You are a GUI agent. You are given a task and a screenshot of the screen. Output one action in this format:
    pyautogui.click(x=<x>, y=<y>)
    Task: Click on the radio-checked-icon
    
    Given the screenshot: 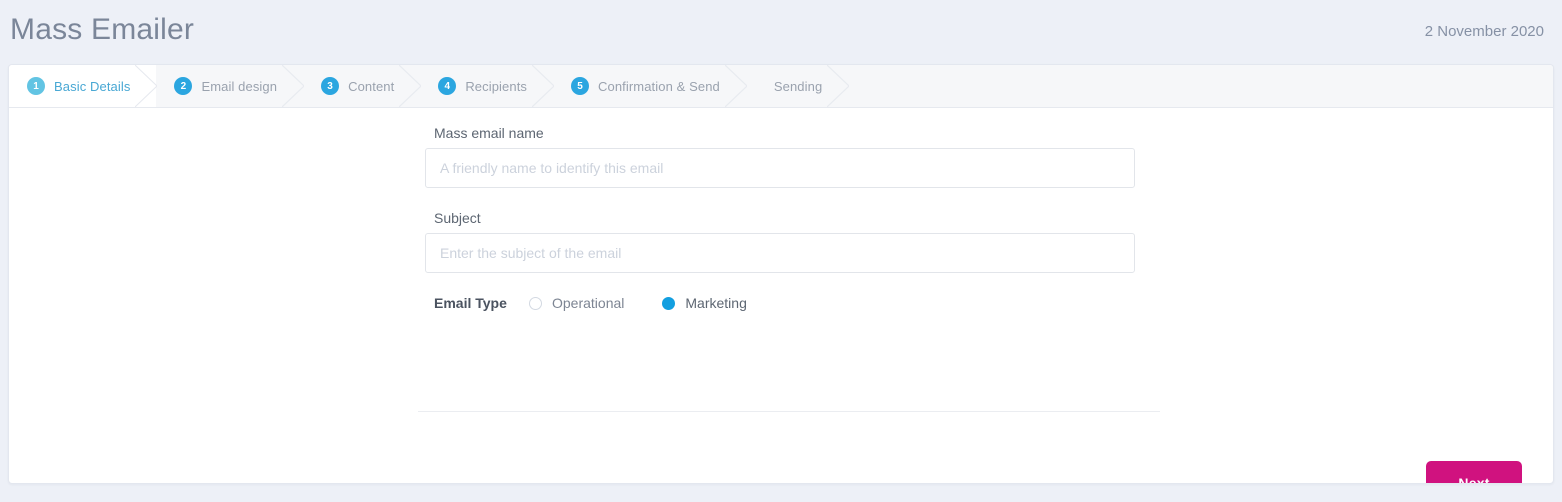 What is the action you would take?
    pyautogui.click(x=669, y=303)
    